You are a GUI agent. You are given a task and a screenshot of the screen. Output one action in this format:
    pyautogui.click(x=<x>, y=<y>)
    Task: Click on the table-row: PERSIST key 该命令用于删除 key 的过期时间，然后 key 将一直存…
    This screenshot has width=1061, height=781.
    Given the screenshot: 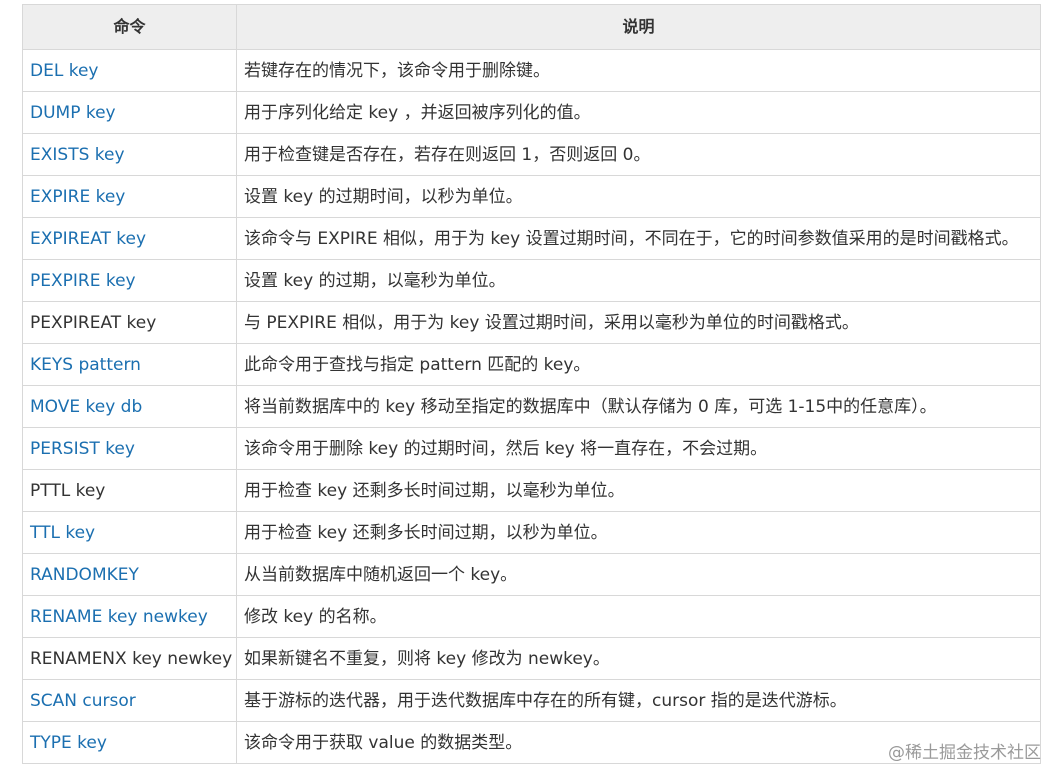 What is the action you would take?
    pyautogui.click(x=531, y=448)
    